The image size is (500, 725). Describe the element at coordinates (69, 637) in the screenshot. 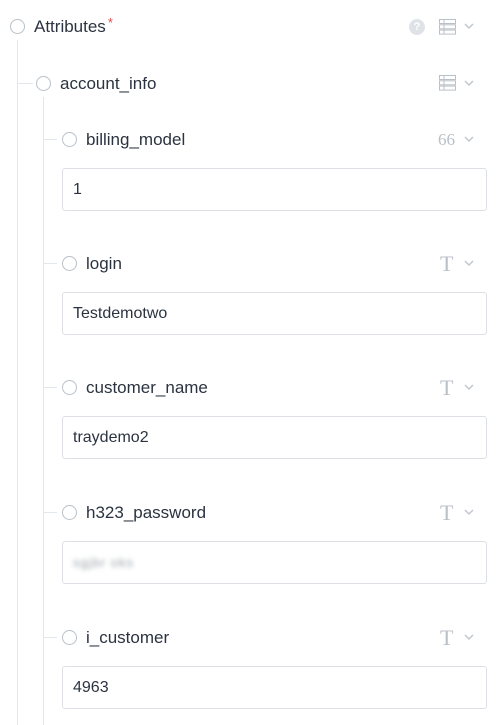

I see `i-customer-radio` at that location.